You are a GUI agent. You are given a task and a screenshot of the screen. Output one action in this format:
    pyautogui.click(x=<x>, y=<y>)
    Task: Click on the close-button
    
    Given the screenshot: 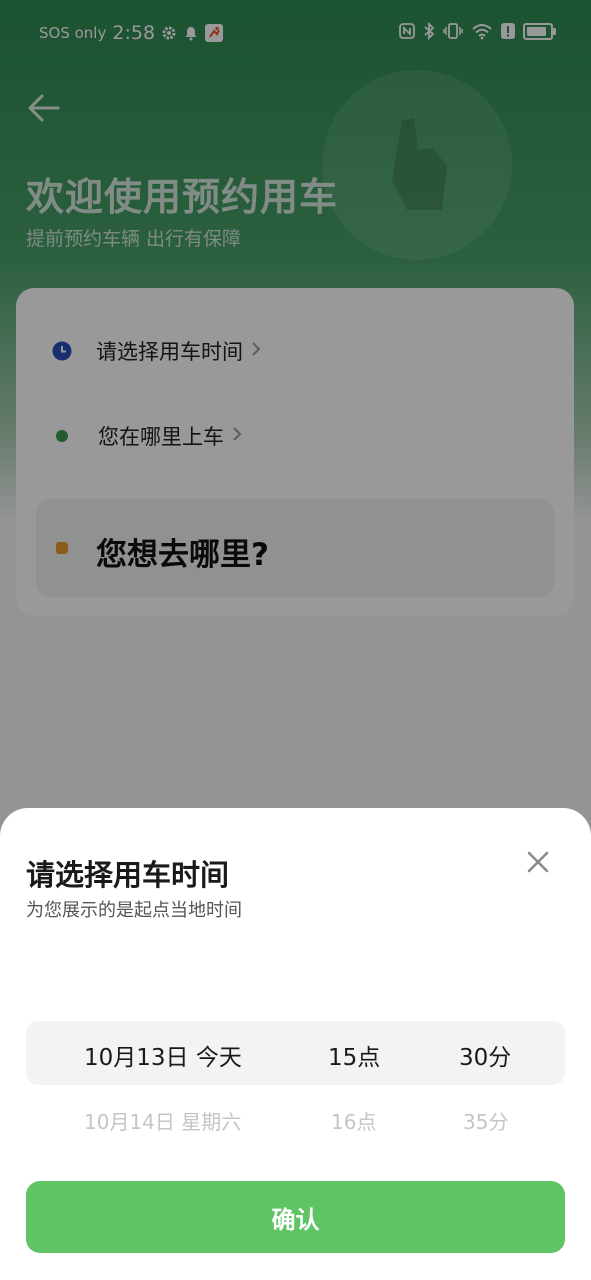 What is the action you would take?
    pyautogui.click(x=538, y=862)
    